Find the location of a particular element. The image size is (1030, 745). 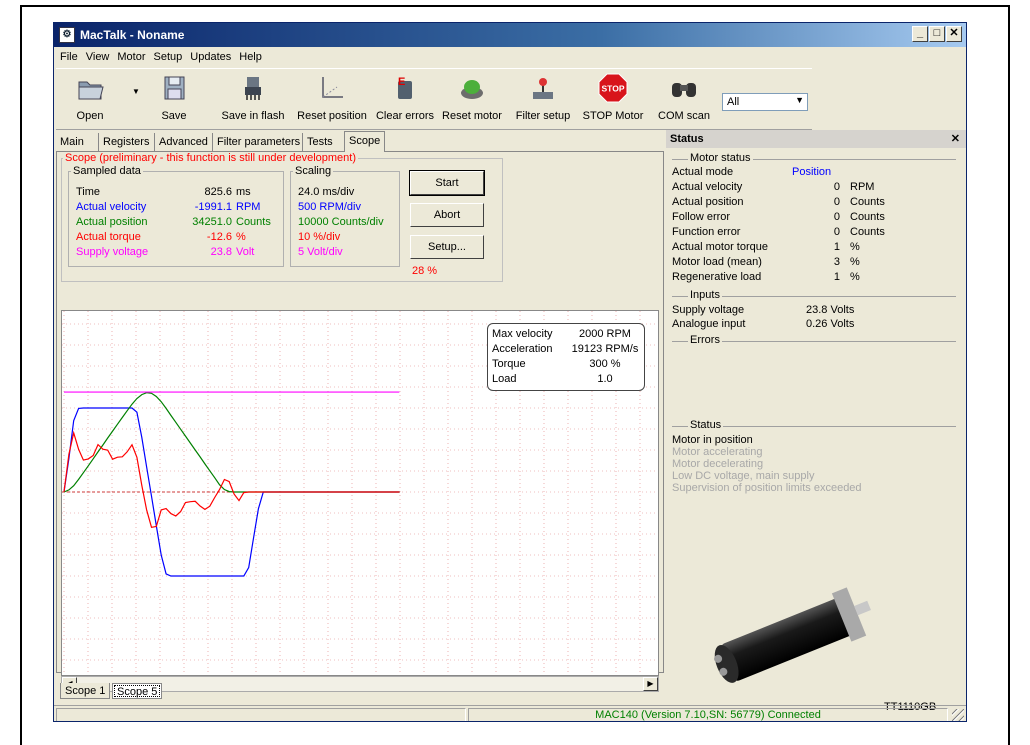

inputs-section: Inputs is located at coordinates (814, 295).